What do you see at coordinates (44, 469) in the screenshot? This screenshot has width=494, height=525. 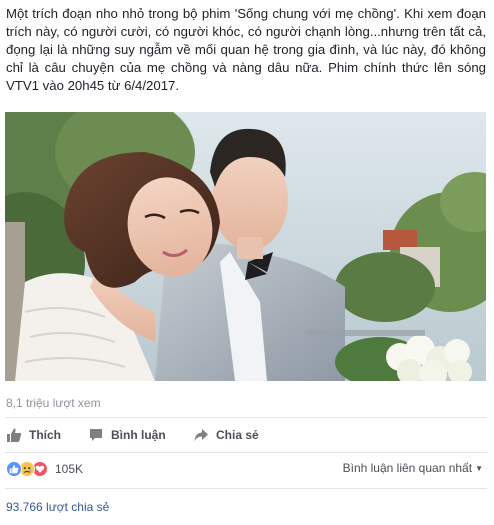 I see `reactions-summary: 105K` at bounding box center [44, 469].